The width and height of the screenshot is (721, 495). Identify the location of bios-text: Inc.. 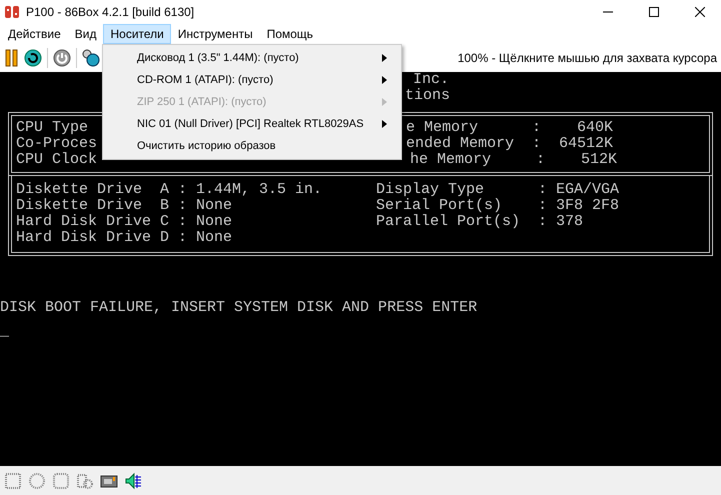
(431, 79).